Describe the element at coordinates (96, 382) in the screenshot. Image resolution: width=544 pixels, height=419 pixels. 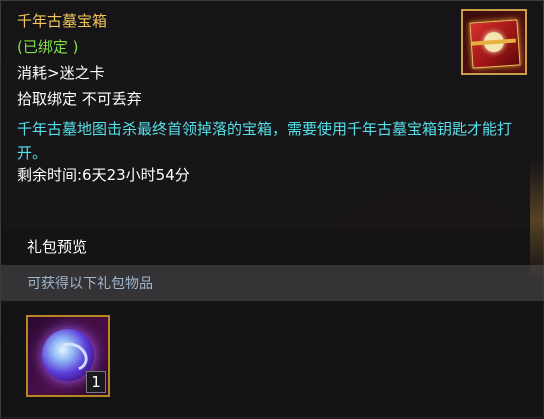
I see `item-count-badge: 1` at that location.